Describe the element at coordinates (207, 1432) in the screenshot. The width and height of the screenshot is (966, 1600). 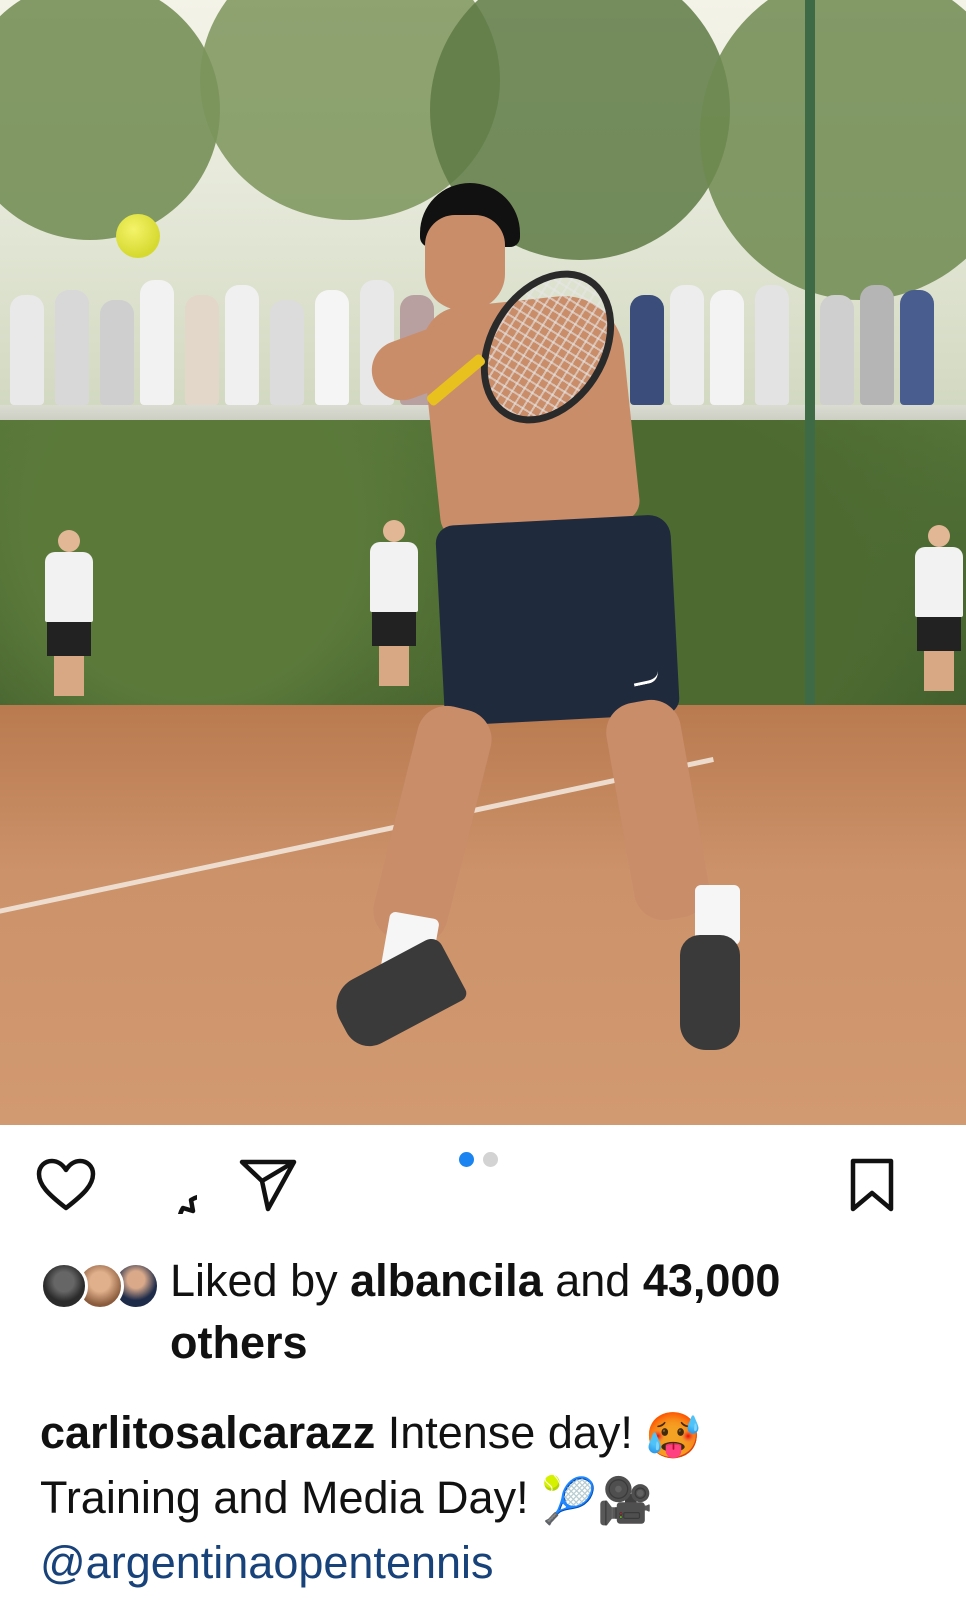
I see `caption-username: carlitosalcarazz` at that location.